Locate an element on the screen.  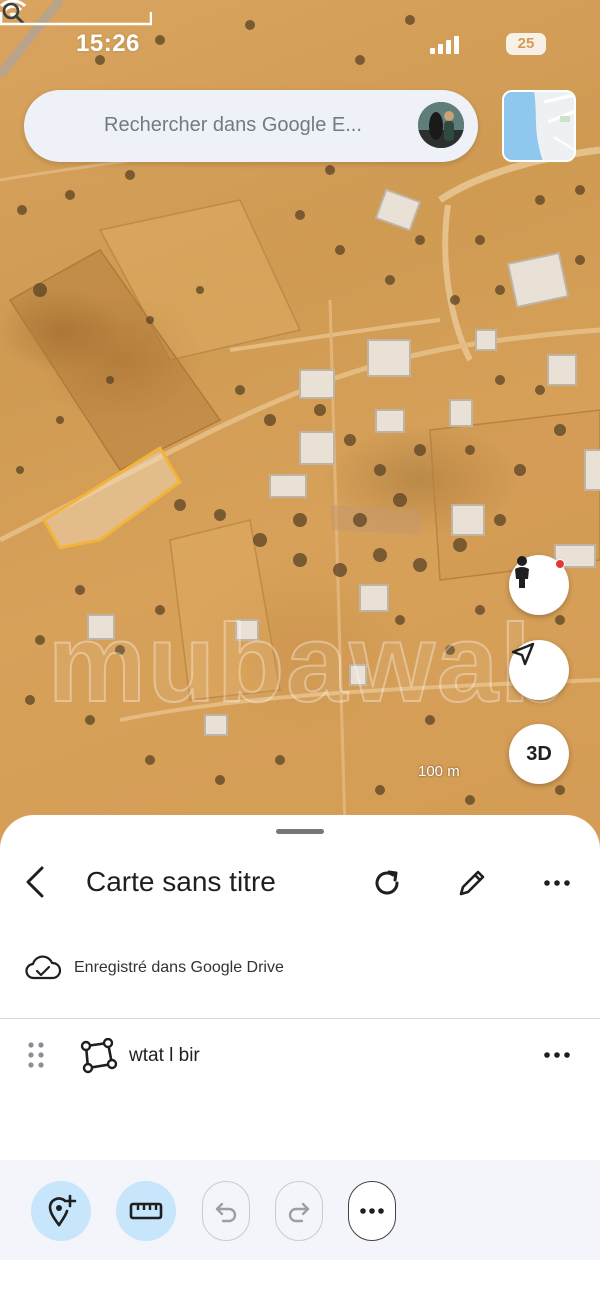
drawn-polygon-outline is located at coordinates (111, 497).